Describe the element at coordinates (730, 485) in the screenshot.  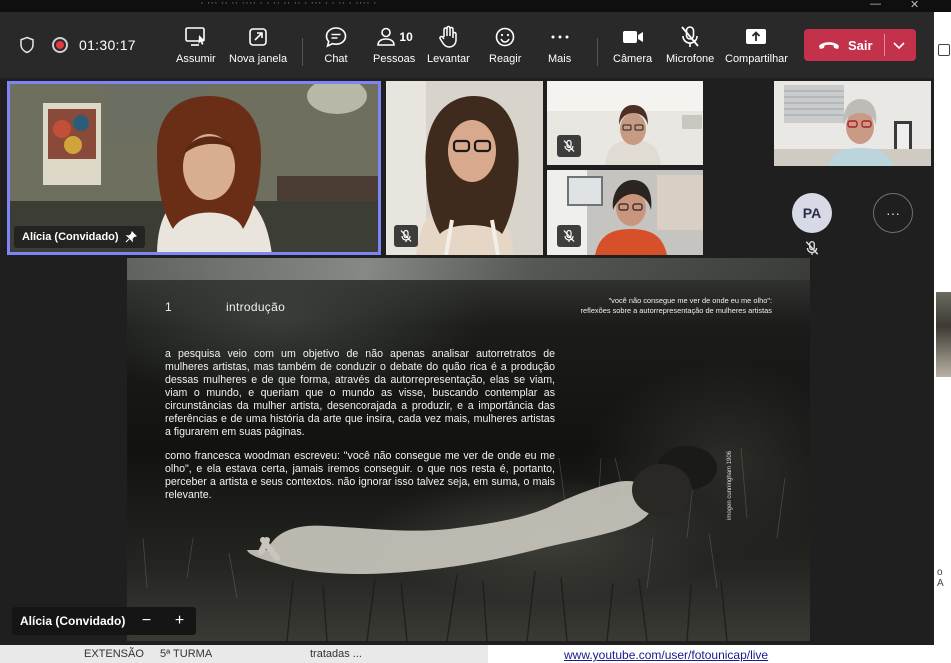
I see `photo-credit: imogen cunningham 1906` at that location.